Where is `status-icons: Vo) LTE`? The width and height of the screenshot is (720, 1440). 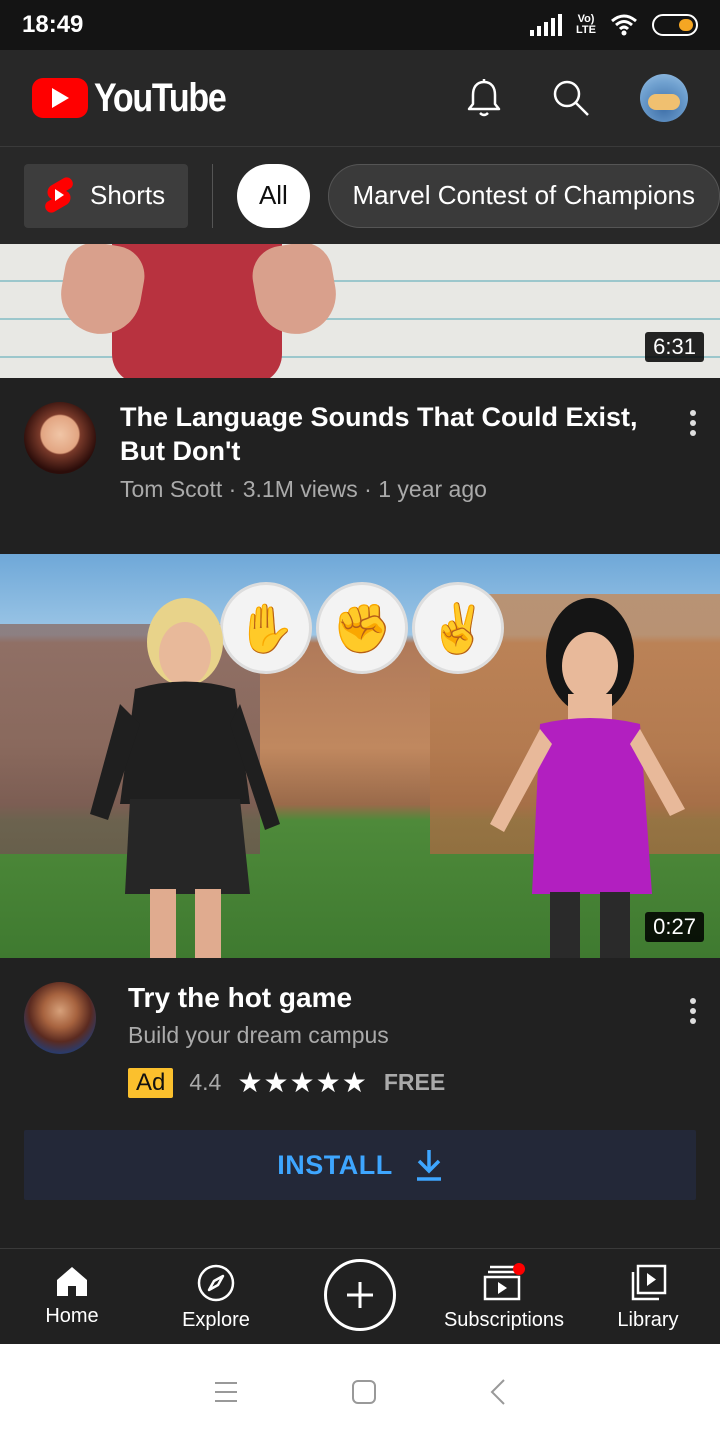 status-icons: Vo) LTE is located at coordinates (614, 25).